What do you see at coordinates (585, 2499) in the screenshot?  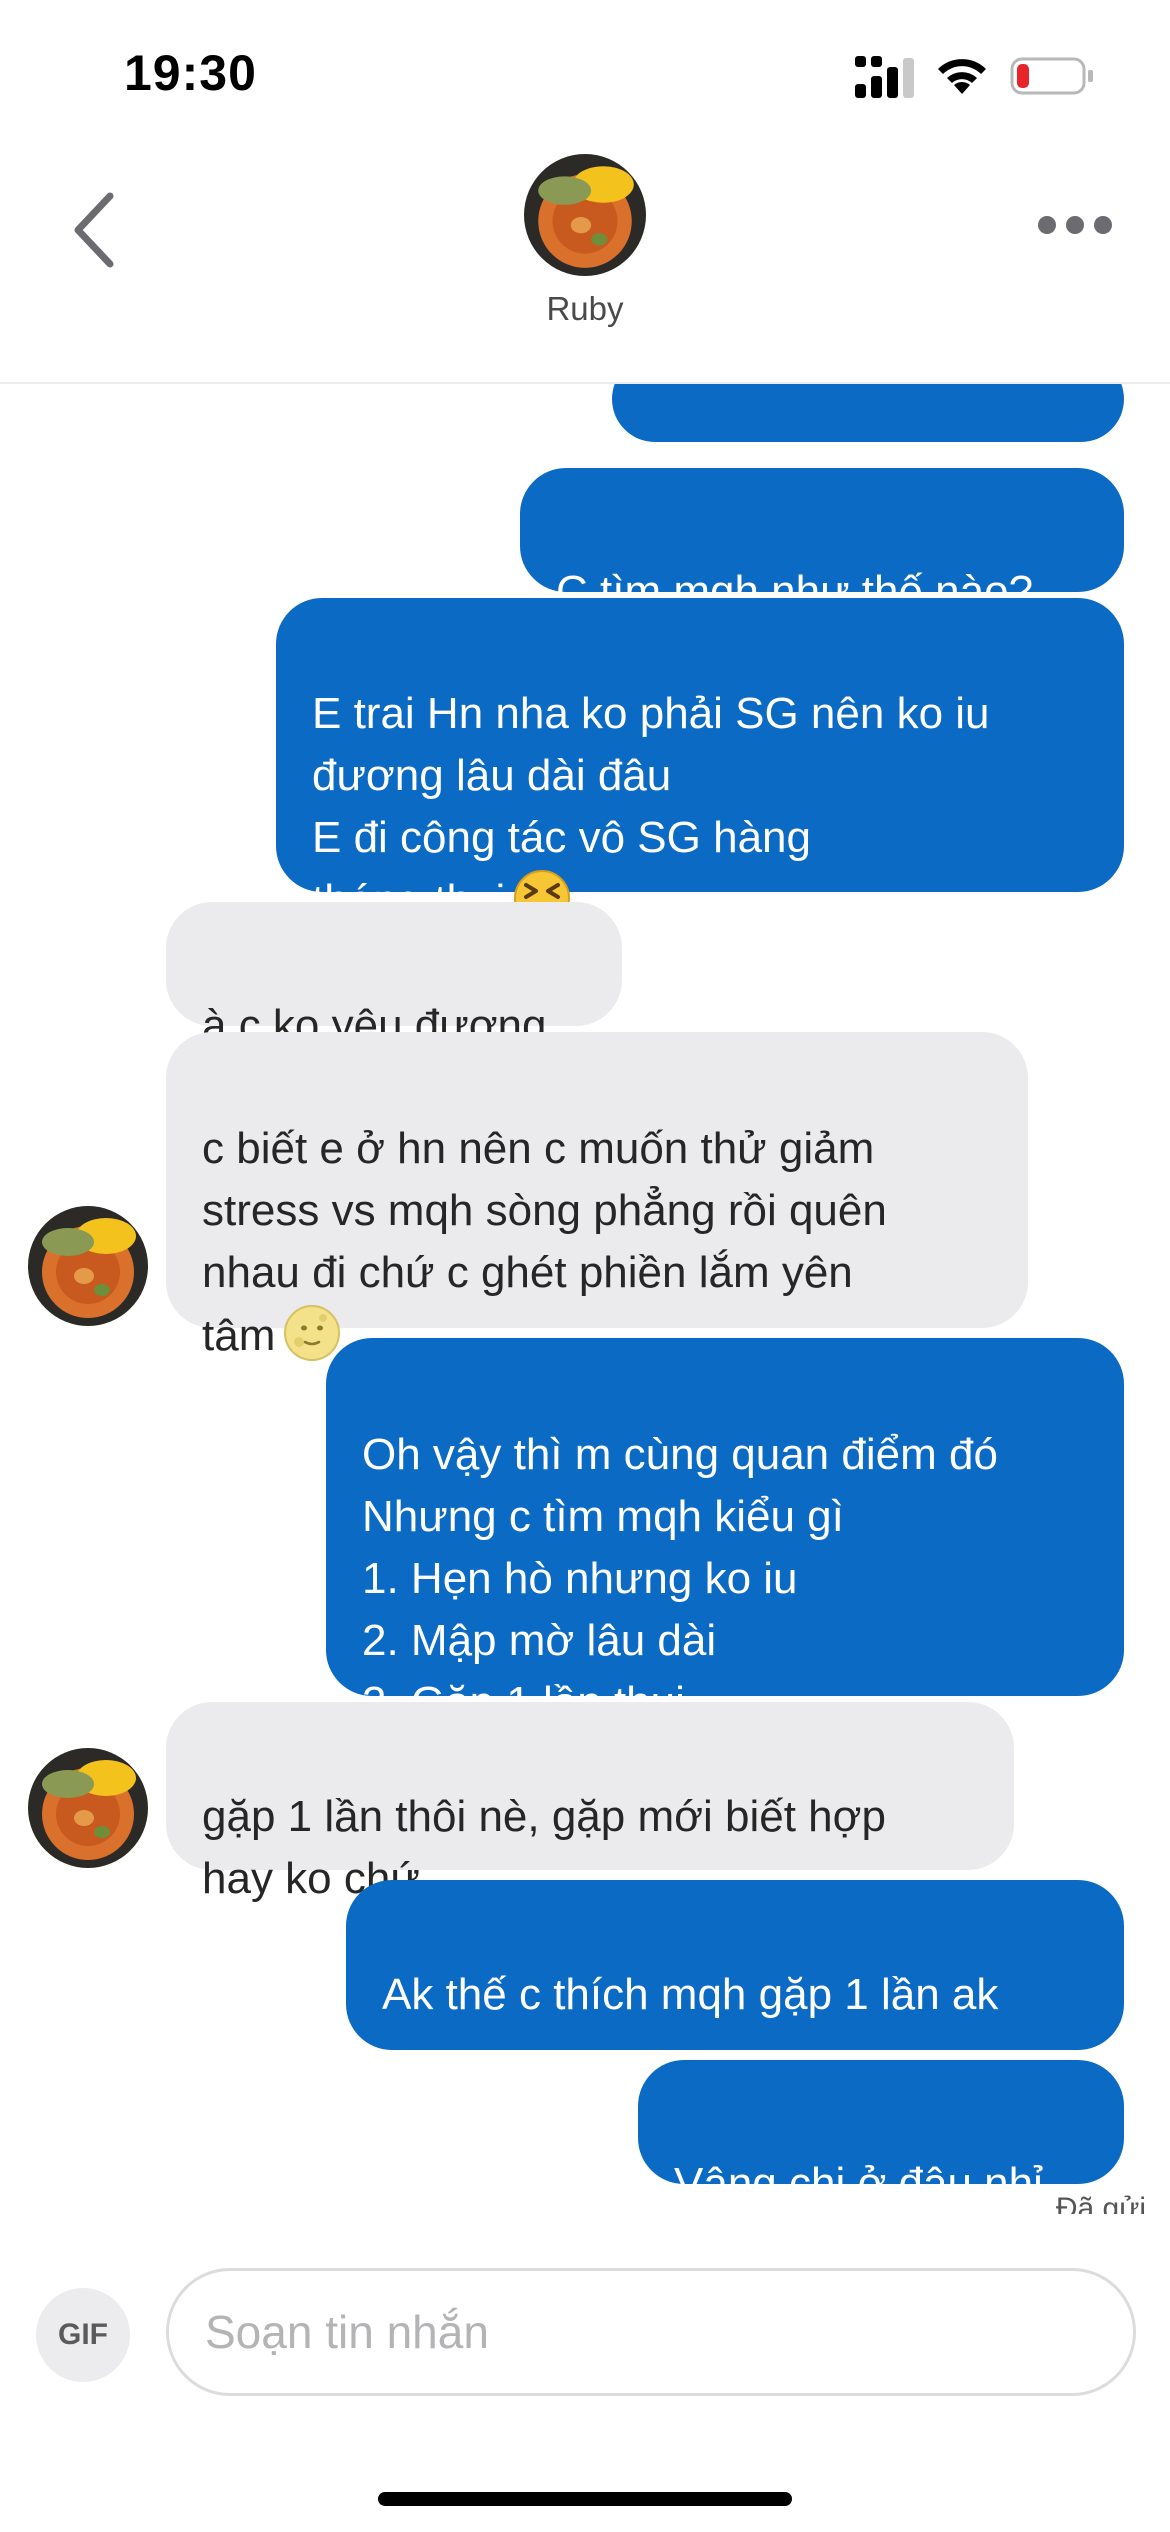 I see `home-indicator` at bounding box center [585, 2499].